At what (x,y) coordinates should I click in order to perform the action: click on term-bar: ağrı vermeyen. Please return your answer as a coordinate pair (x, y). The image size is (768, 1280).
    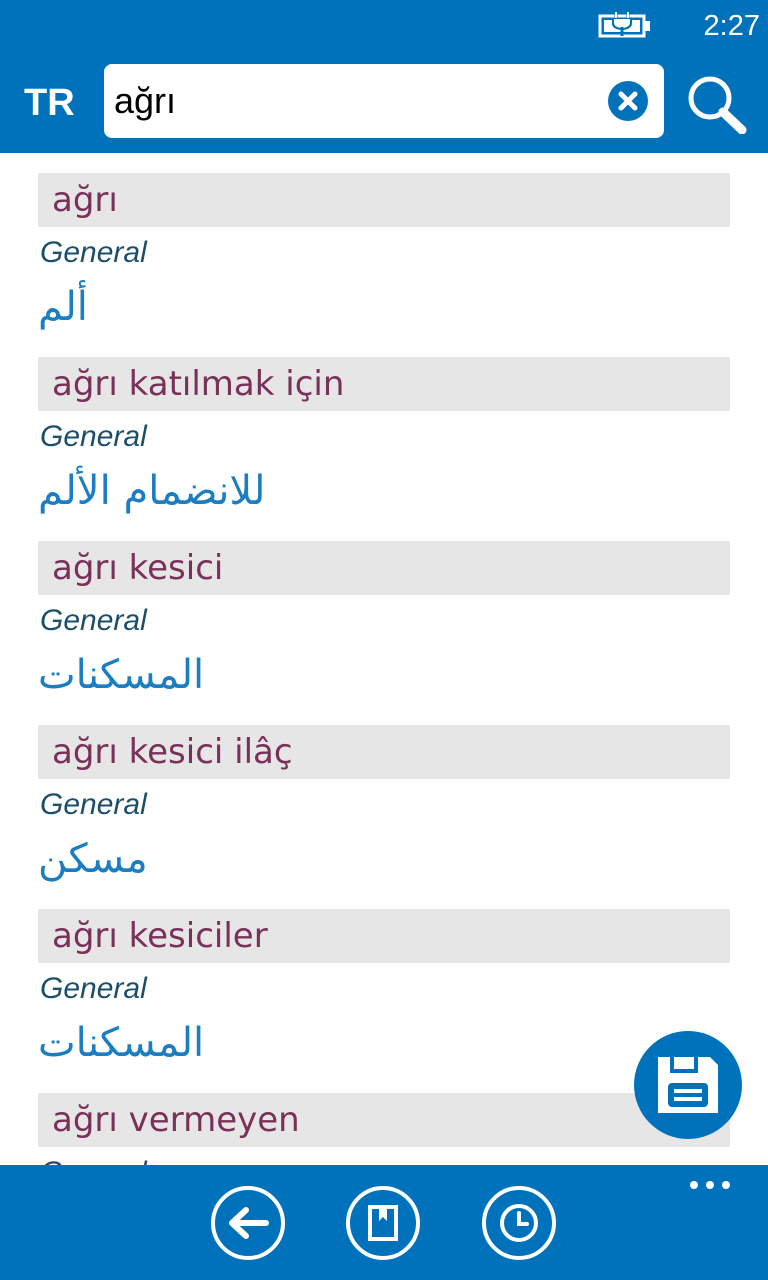
    Looking at the image, I should click on (384, 1120).